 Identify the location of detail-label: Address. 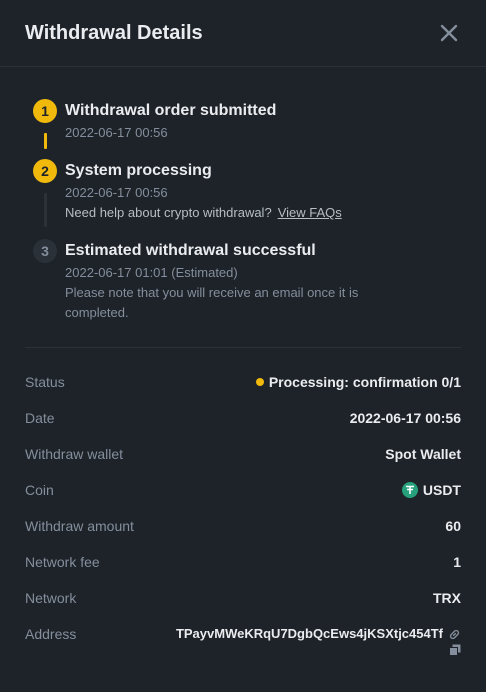
(51, 634).